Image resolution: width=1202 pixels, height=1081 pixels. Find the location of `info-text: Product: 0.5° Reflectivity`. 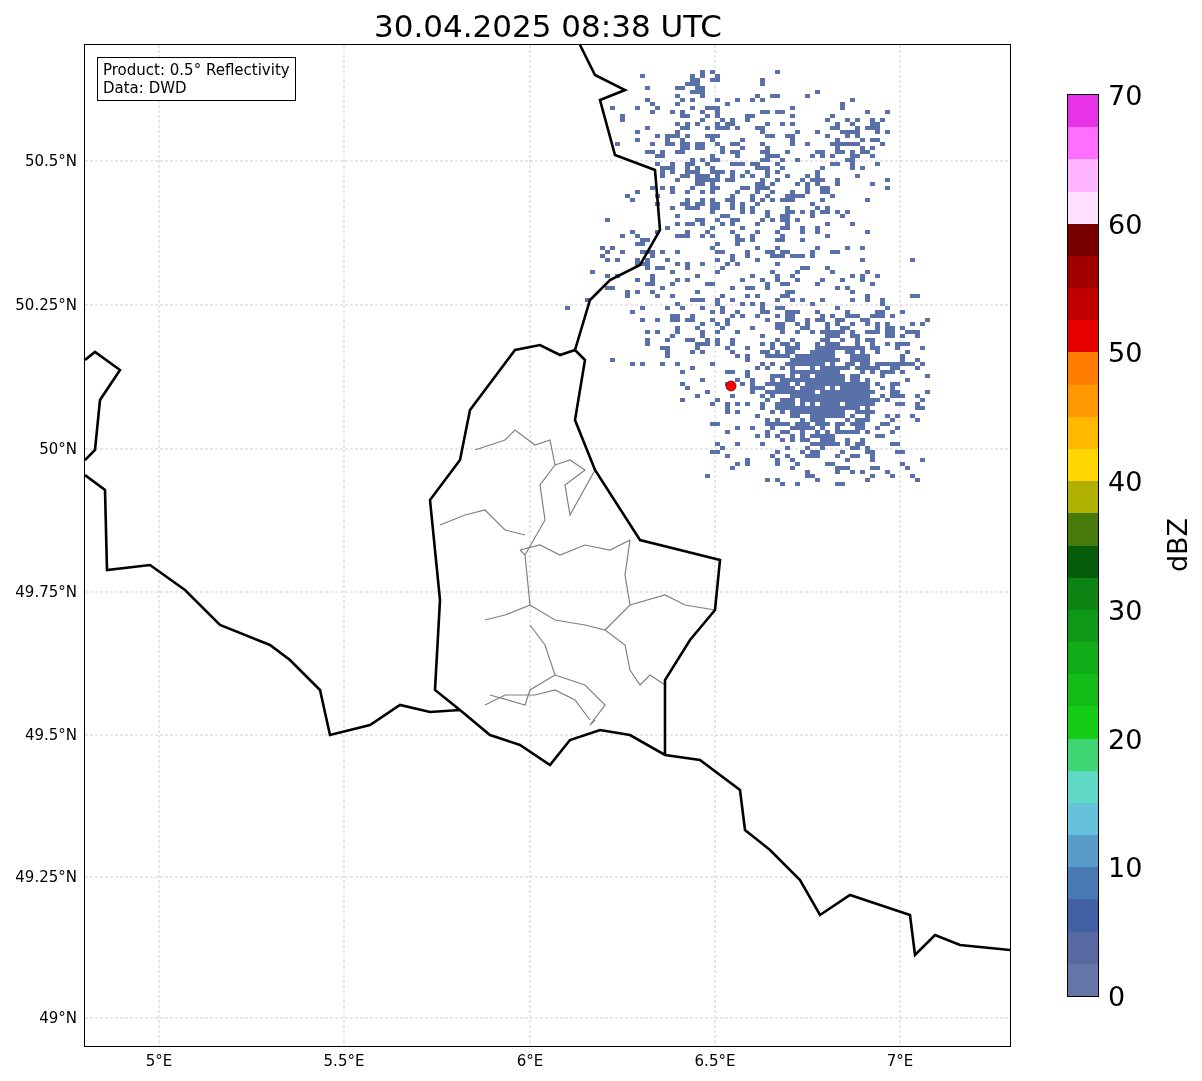

info-text: Product: 0.5° Reflectivity is located at coordinates (196, 70).